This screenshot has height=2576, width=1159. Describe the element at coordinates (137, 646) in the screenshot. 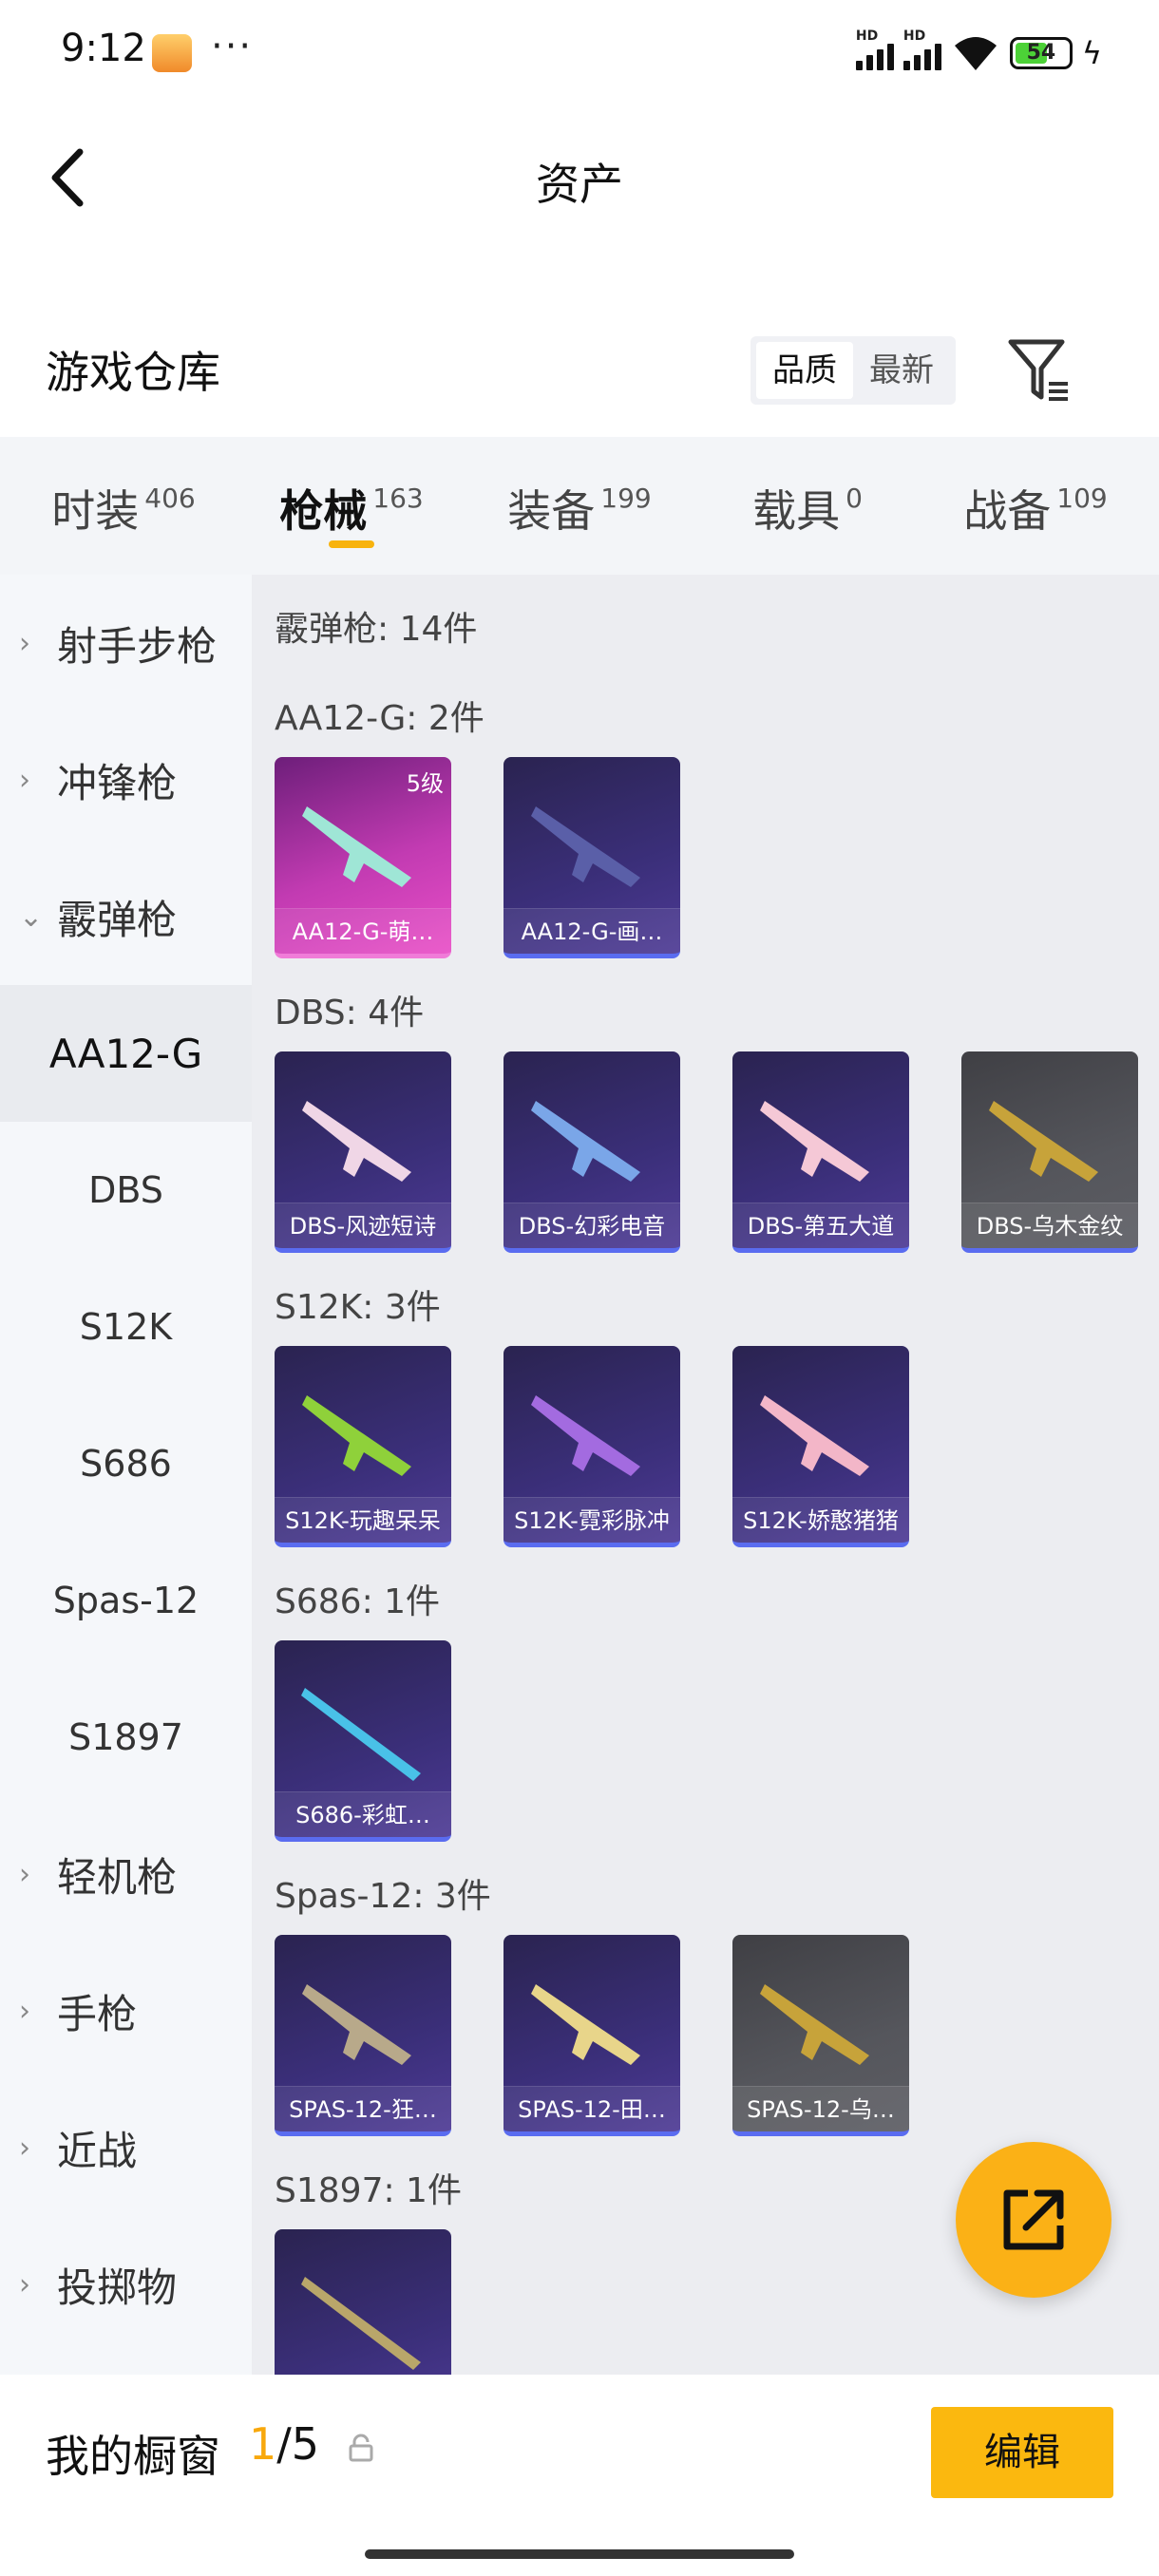

I see `sidebar-item-label: 射手步枪` at that location.